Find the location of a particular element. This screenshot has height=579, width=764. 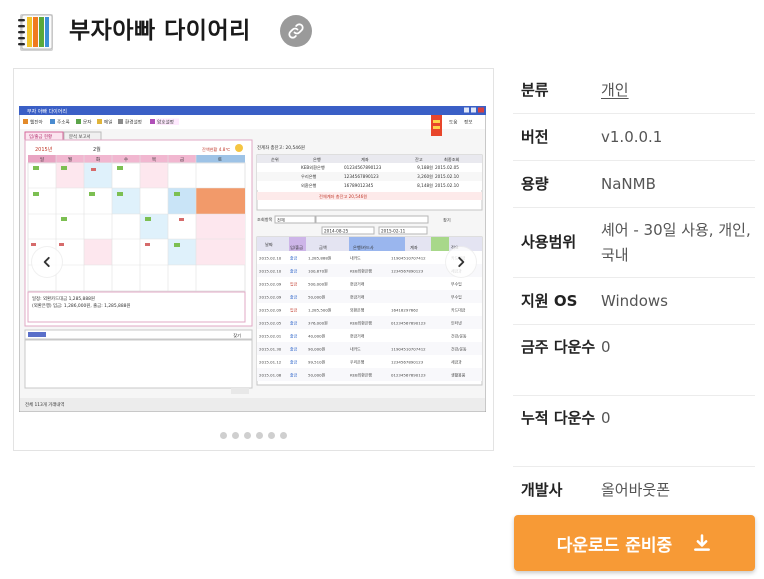

tab-report: 분석 보고서 is located at coordinates (80, 136).